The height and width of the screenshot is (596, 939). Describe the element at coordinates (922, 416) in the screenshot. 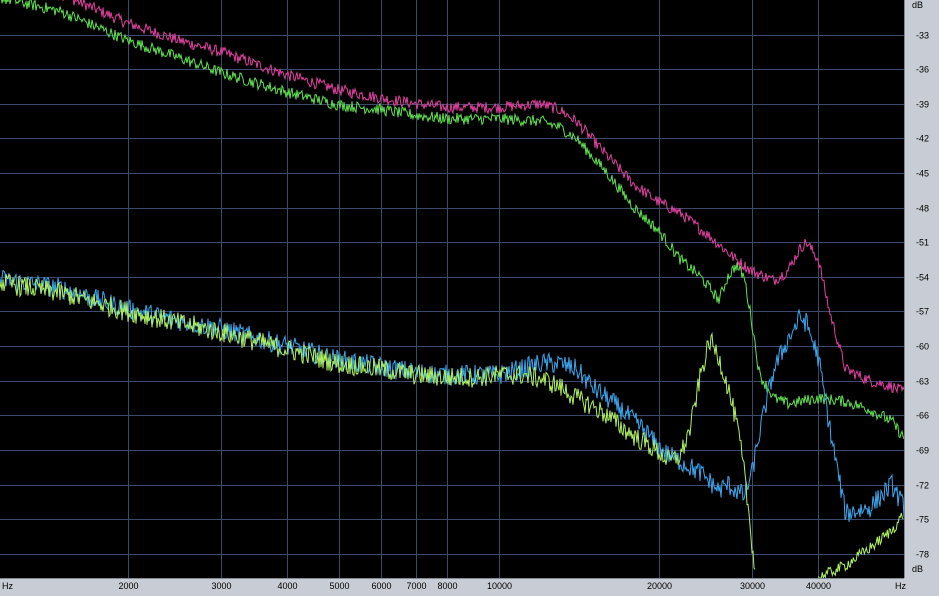

I see `y-tick-label: -66` at that location.